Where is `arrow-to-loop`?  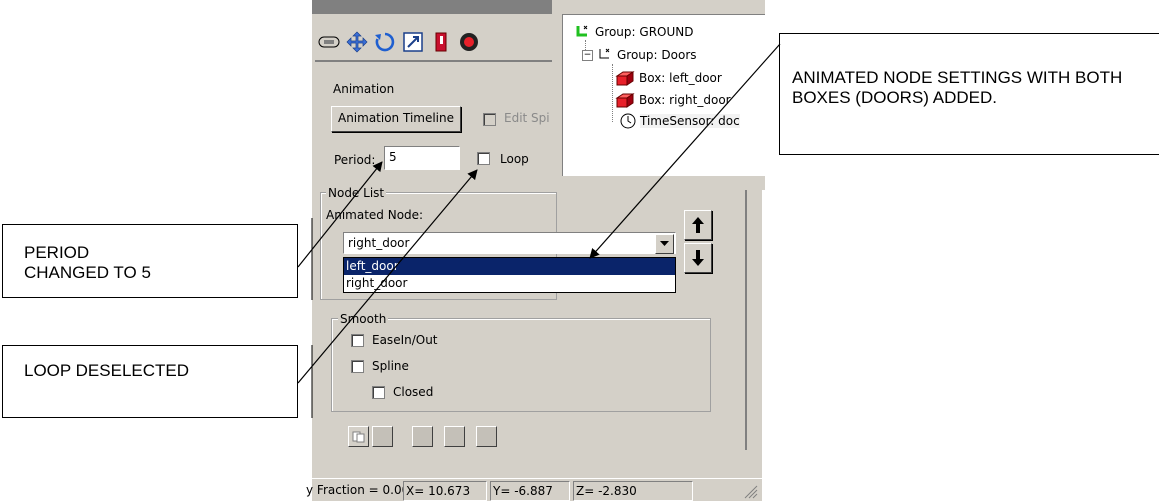 arrow-to-loop is located at coordinates (387, 276).